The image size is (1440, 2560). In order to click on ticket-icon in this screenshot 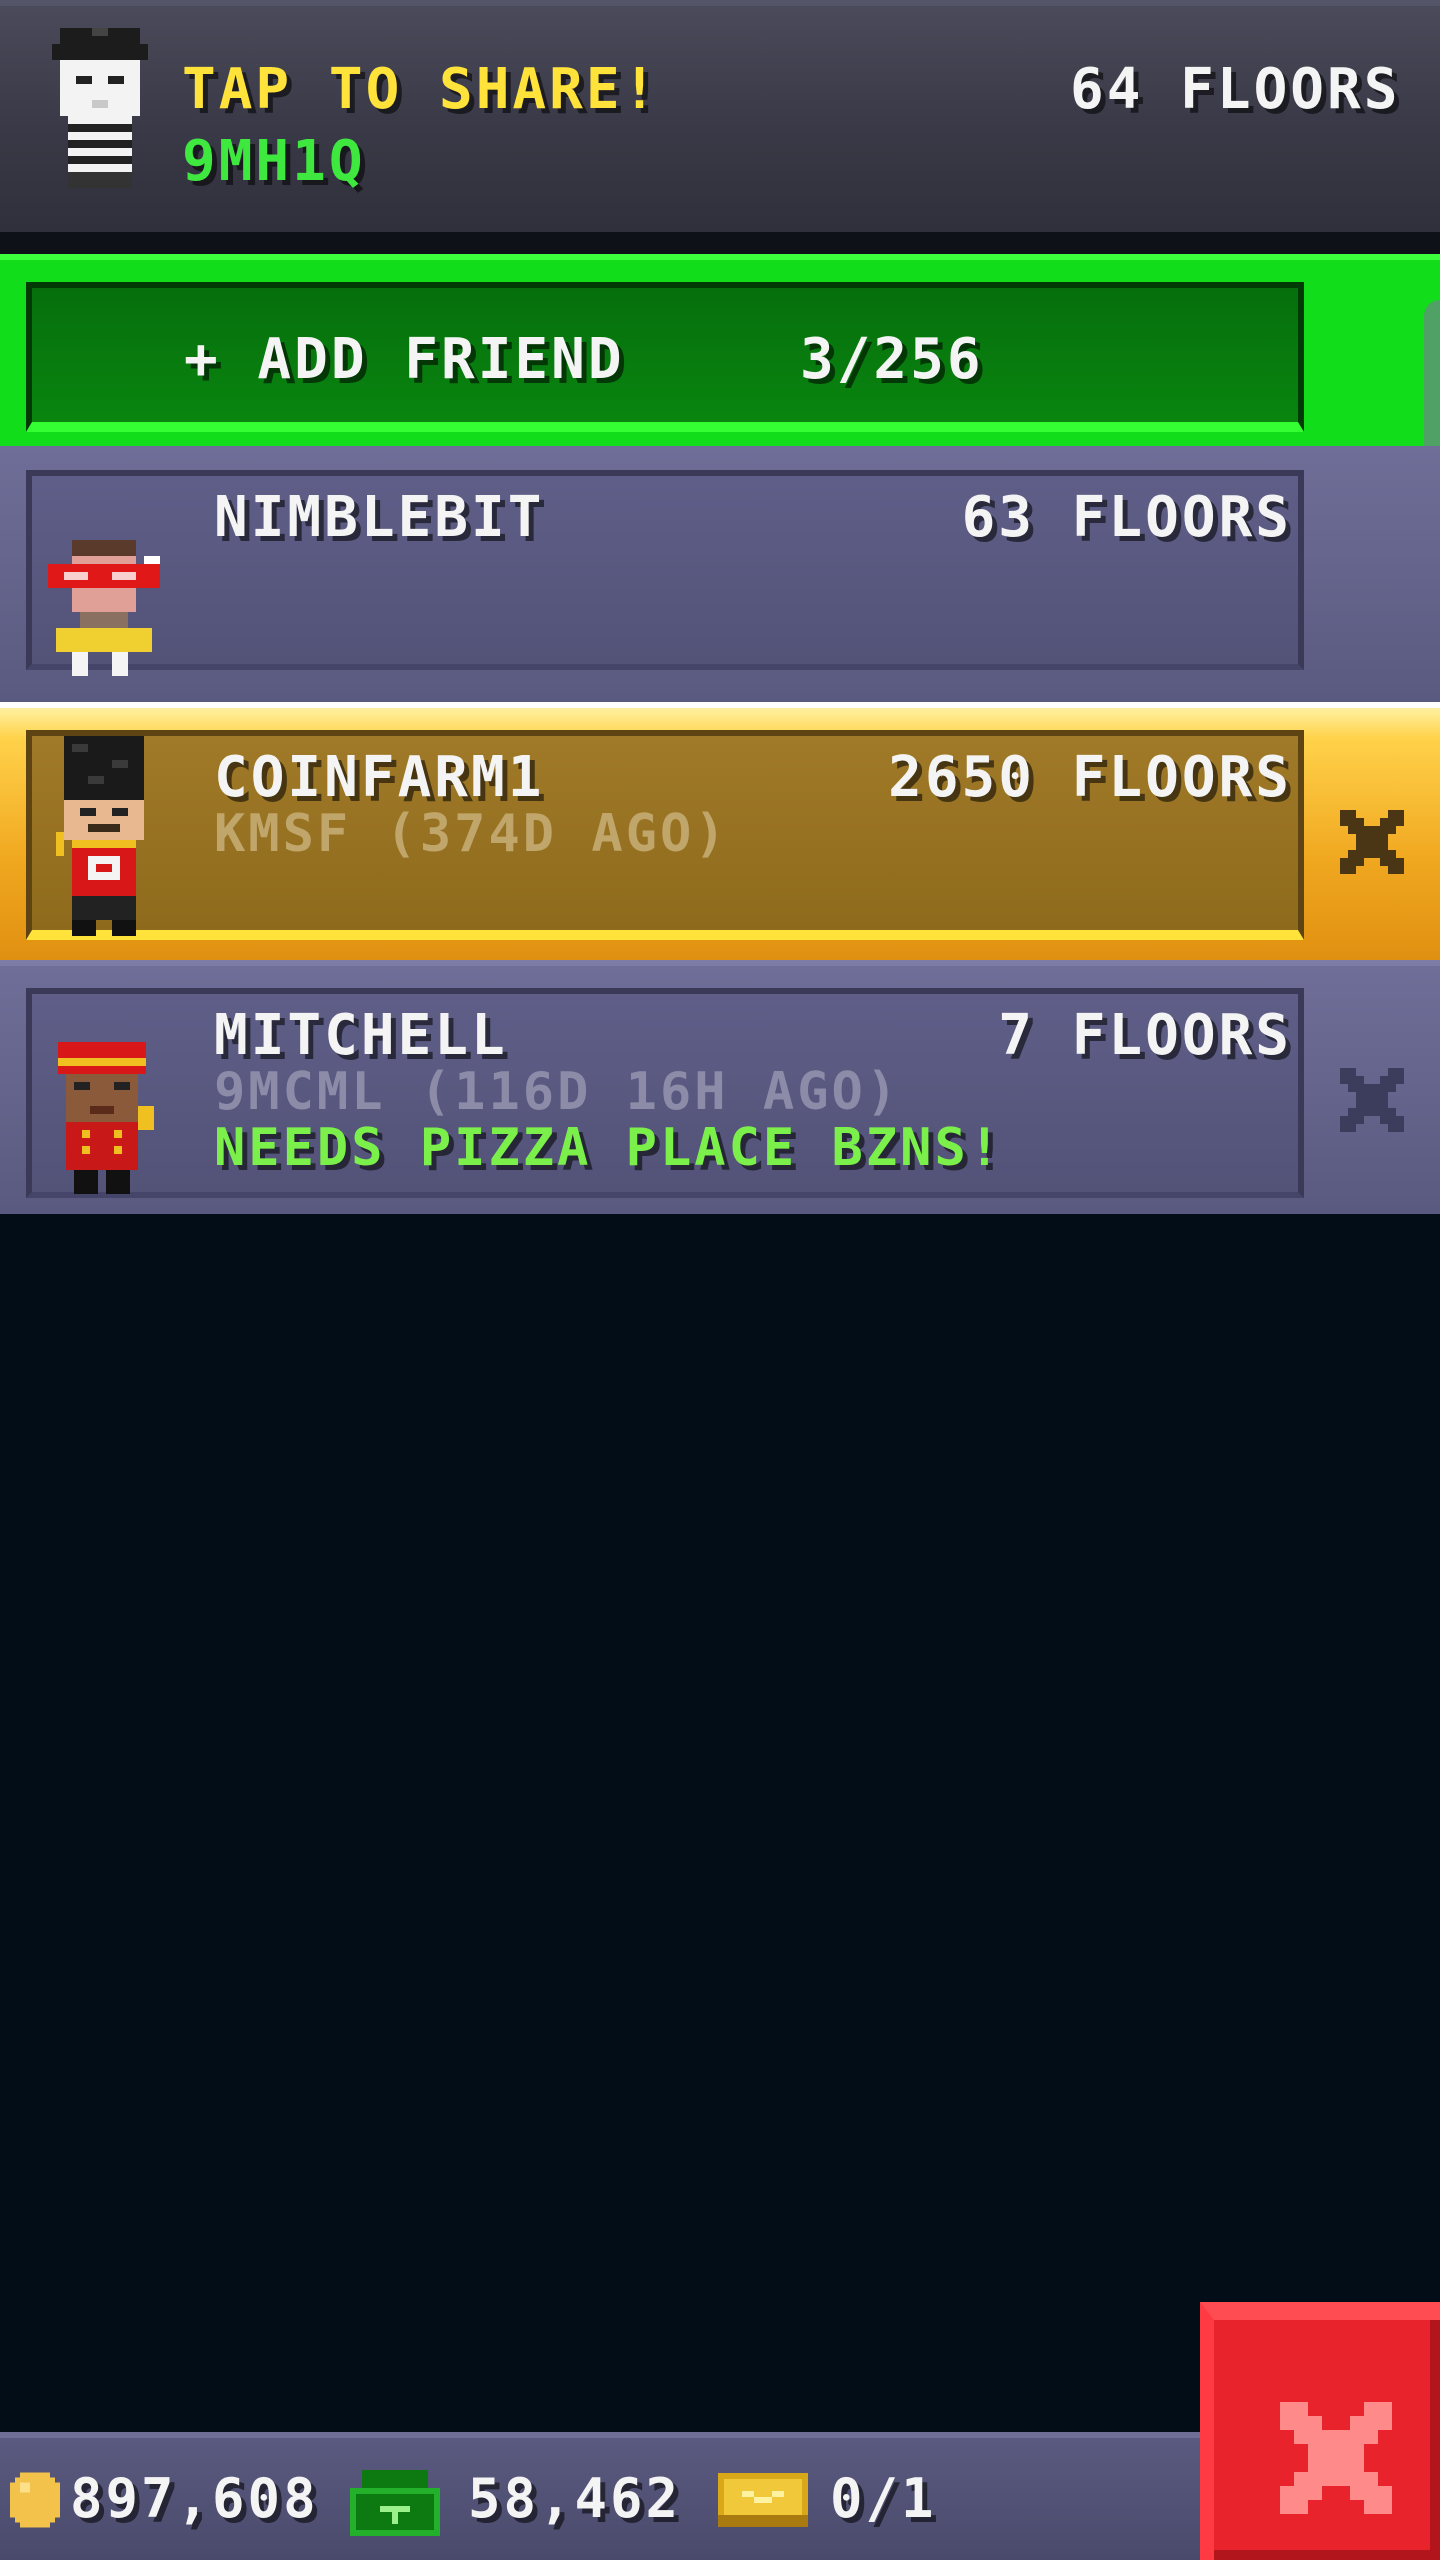, I will do `click(763, 2500)`.